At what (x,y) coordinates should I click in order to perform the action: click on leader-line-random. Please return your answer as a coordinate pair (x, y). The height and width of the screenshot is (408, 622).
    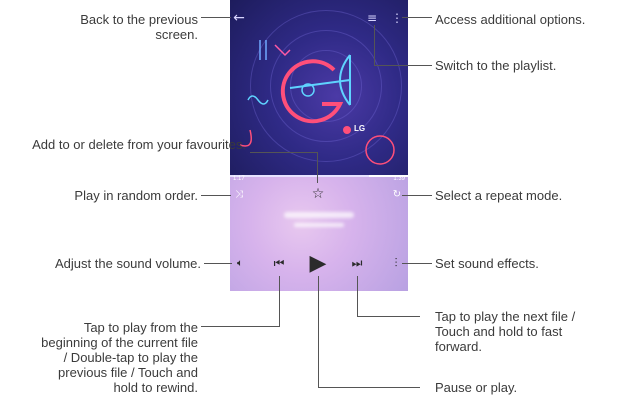
    Looking at the image, I should click on (216, 195).